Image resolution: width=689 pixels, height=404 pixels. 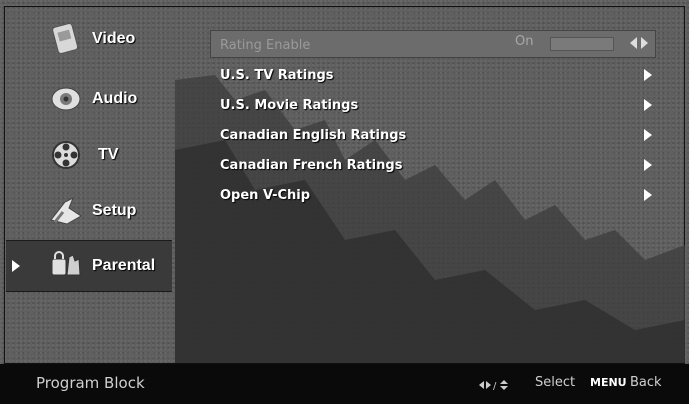 What do you see at coordinates (108, 154) in the screenshot?
I see `sidebar-item-label: TV` at bounding box center [108, 154].